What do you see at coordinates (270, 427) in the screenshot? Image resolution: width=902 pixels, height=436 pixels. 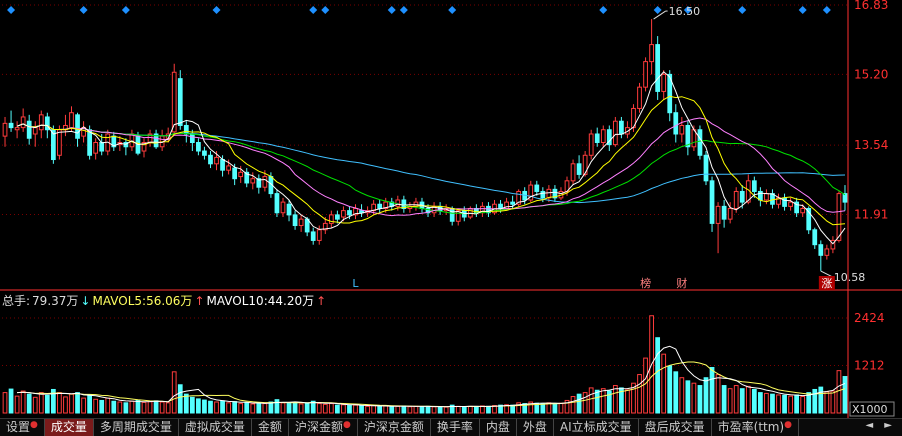 I see `tab-4: 金额` at bounding box center [270, 427].